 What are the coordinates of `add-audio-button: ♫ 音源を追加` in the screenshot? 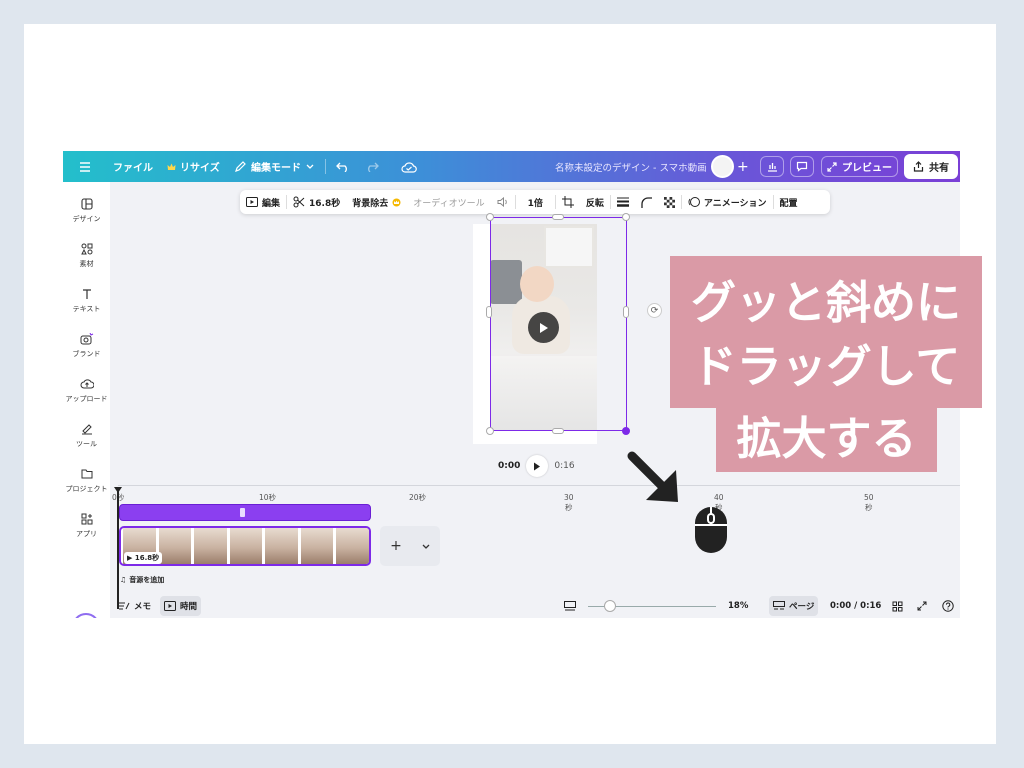 It's located at (142, 579).